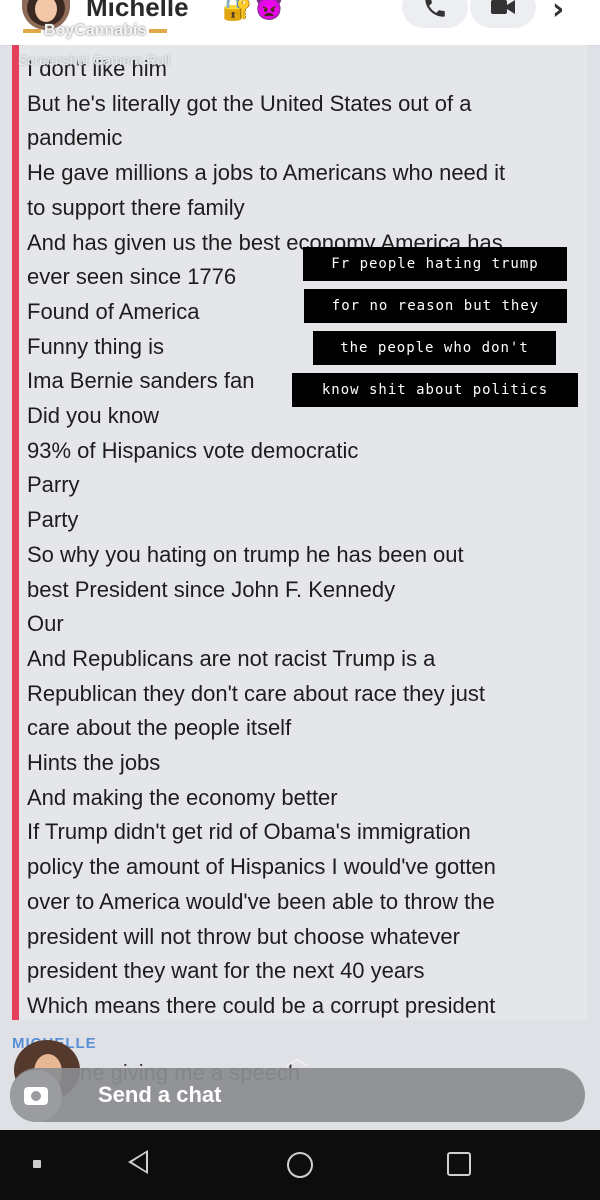 The width and height of the screenshot is (600, 1200). What do you see at coordinates (137, 11) in the screenshot?
I see `contact-name: Michelle` at bounding box center [137, 11].